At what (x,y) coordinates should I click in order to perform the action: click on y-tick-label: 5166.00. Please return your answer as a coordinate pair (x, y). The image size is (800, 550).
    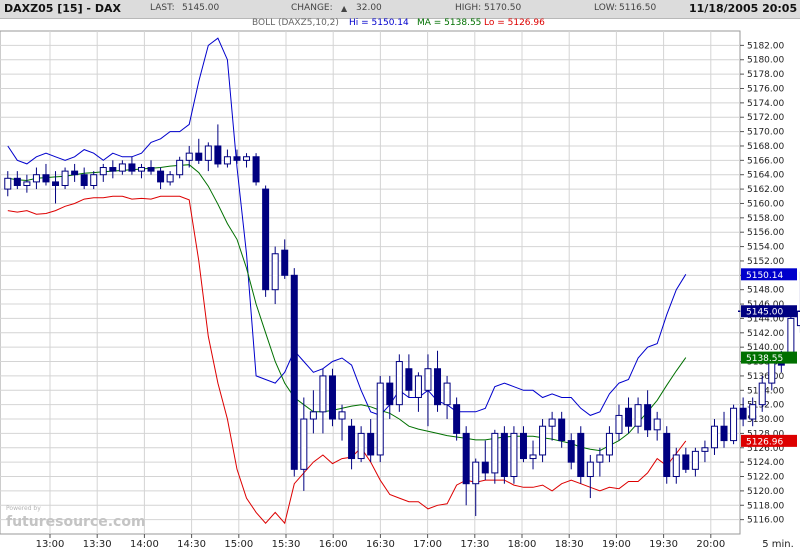
    Looking at the image, I should click on (765, 161).